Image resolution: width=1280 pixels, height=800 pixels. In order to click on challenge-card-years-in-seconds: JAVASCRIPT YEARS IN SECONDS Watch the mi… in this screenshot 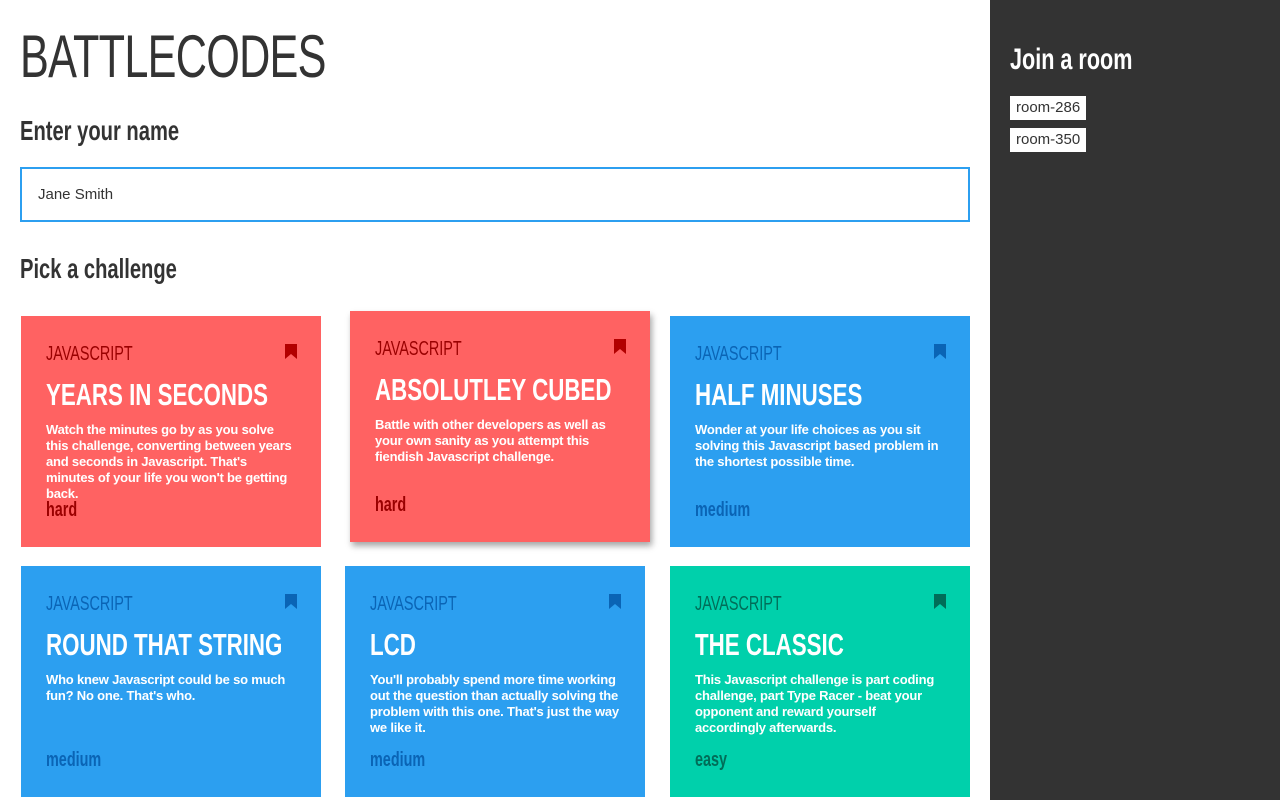, I will do `click(171, 431)`.